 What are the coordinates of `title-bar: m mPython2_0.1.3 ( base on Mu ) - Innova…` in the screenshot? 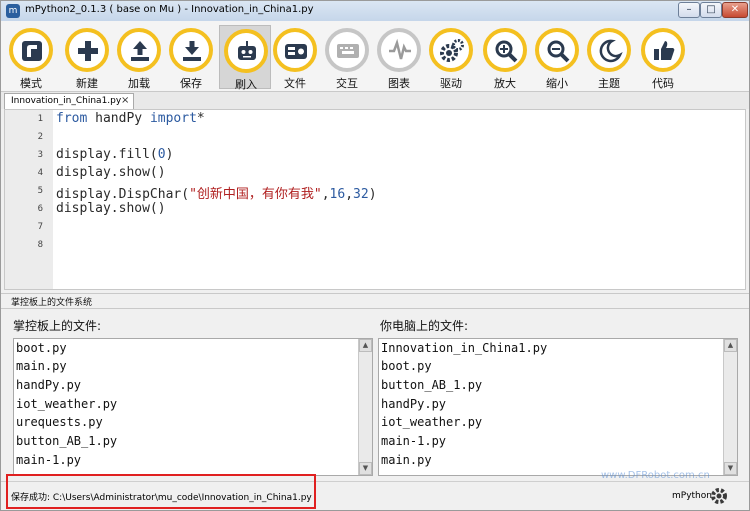 It's located at (375, 11).